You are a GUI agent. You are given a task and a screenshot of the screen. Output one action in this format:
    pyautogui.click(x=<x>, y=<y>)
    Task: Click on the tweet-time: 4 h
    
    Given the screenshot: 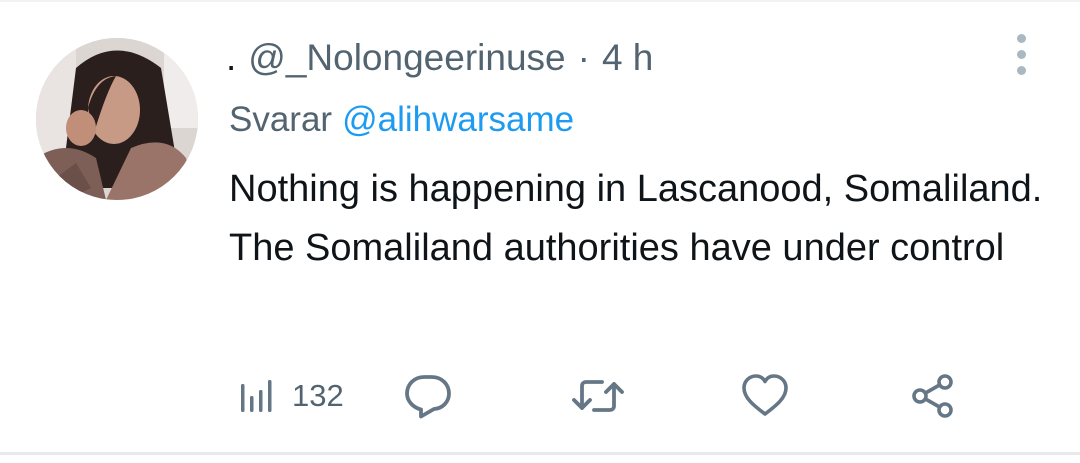 What is the action you would take?
    pyautogui.click(x=627, y=58)
    